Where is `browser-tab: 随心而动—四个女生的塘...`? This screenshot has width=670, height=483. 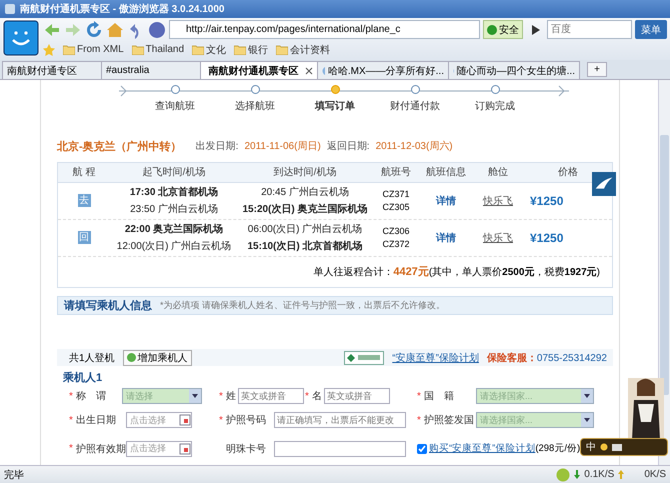
browser-tab: 随心而动—四个女生的塘... is located at coordinates (514, 70).